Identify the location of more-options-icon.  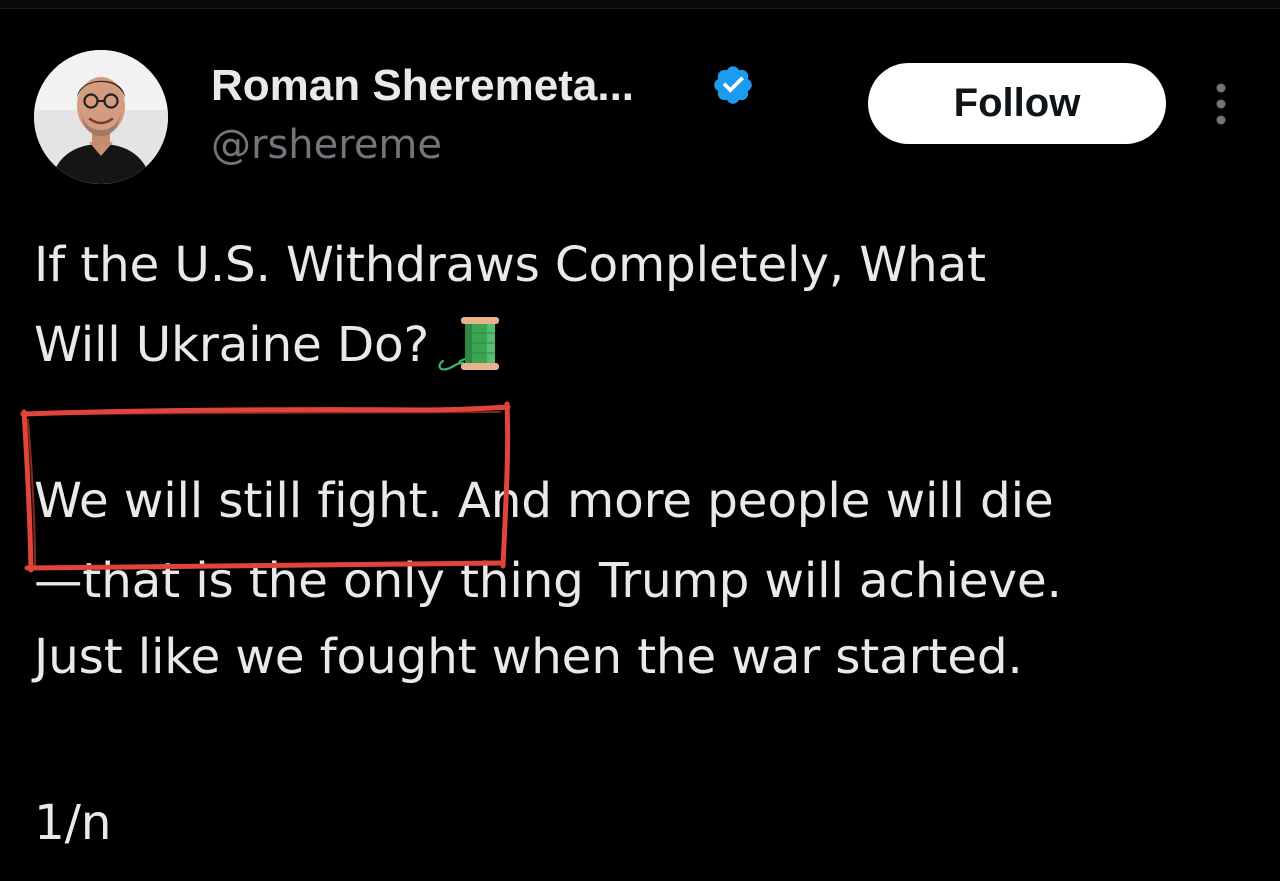
(1221, 104).